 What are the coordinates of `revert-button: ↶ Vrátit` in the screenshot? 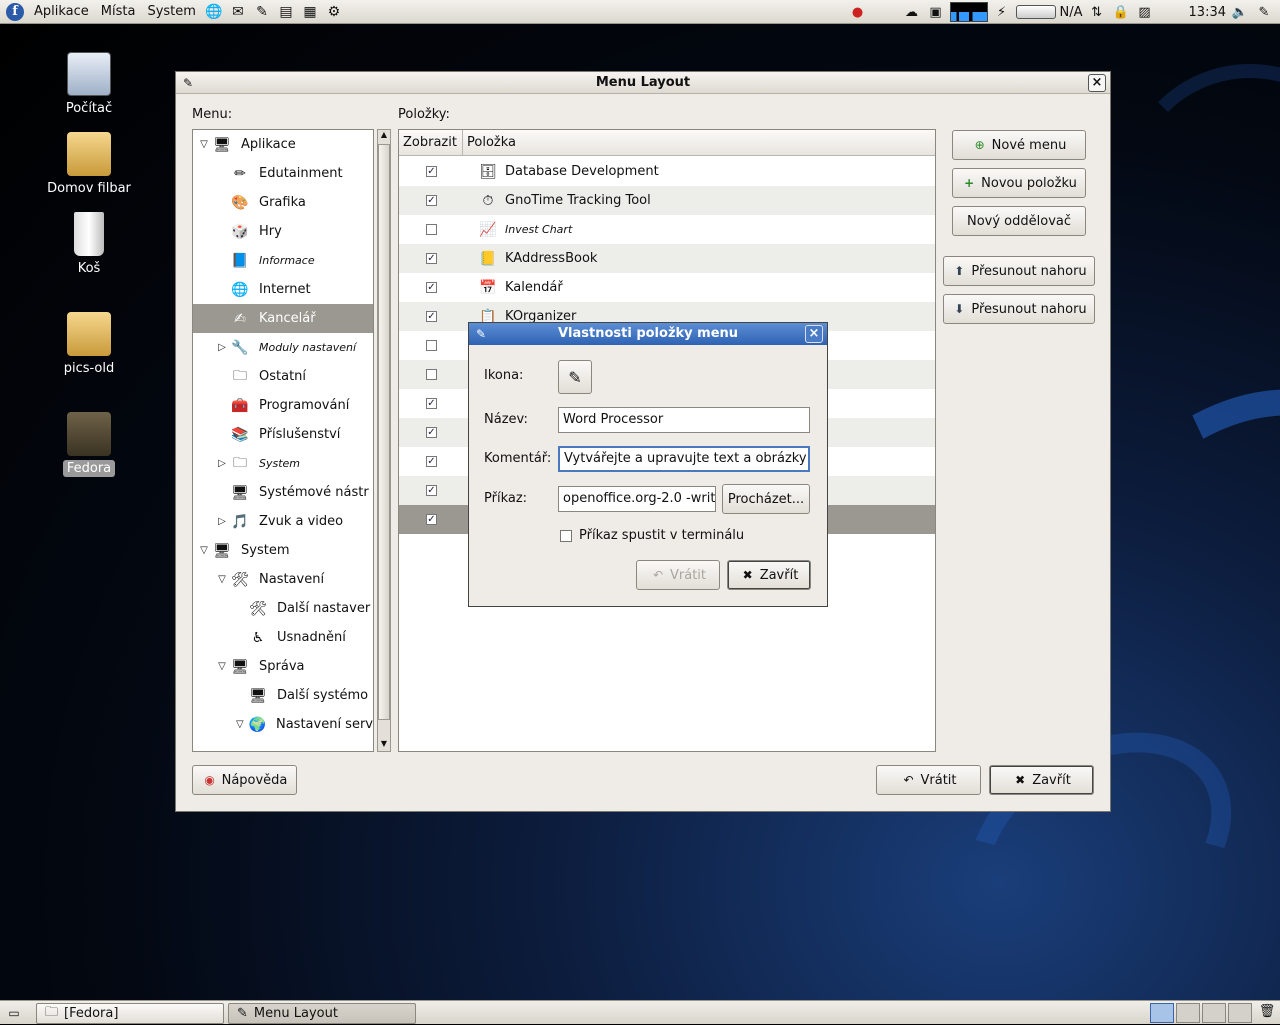 It's located at (928, 780).